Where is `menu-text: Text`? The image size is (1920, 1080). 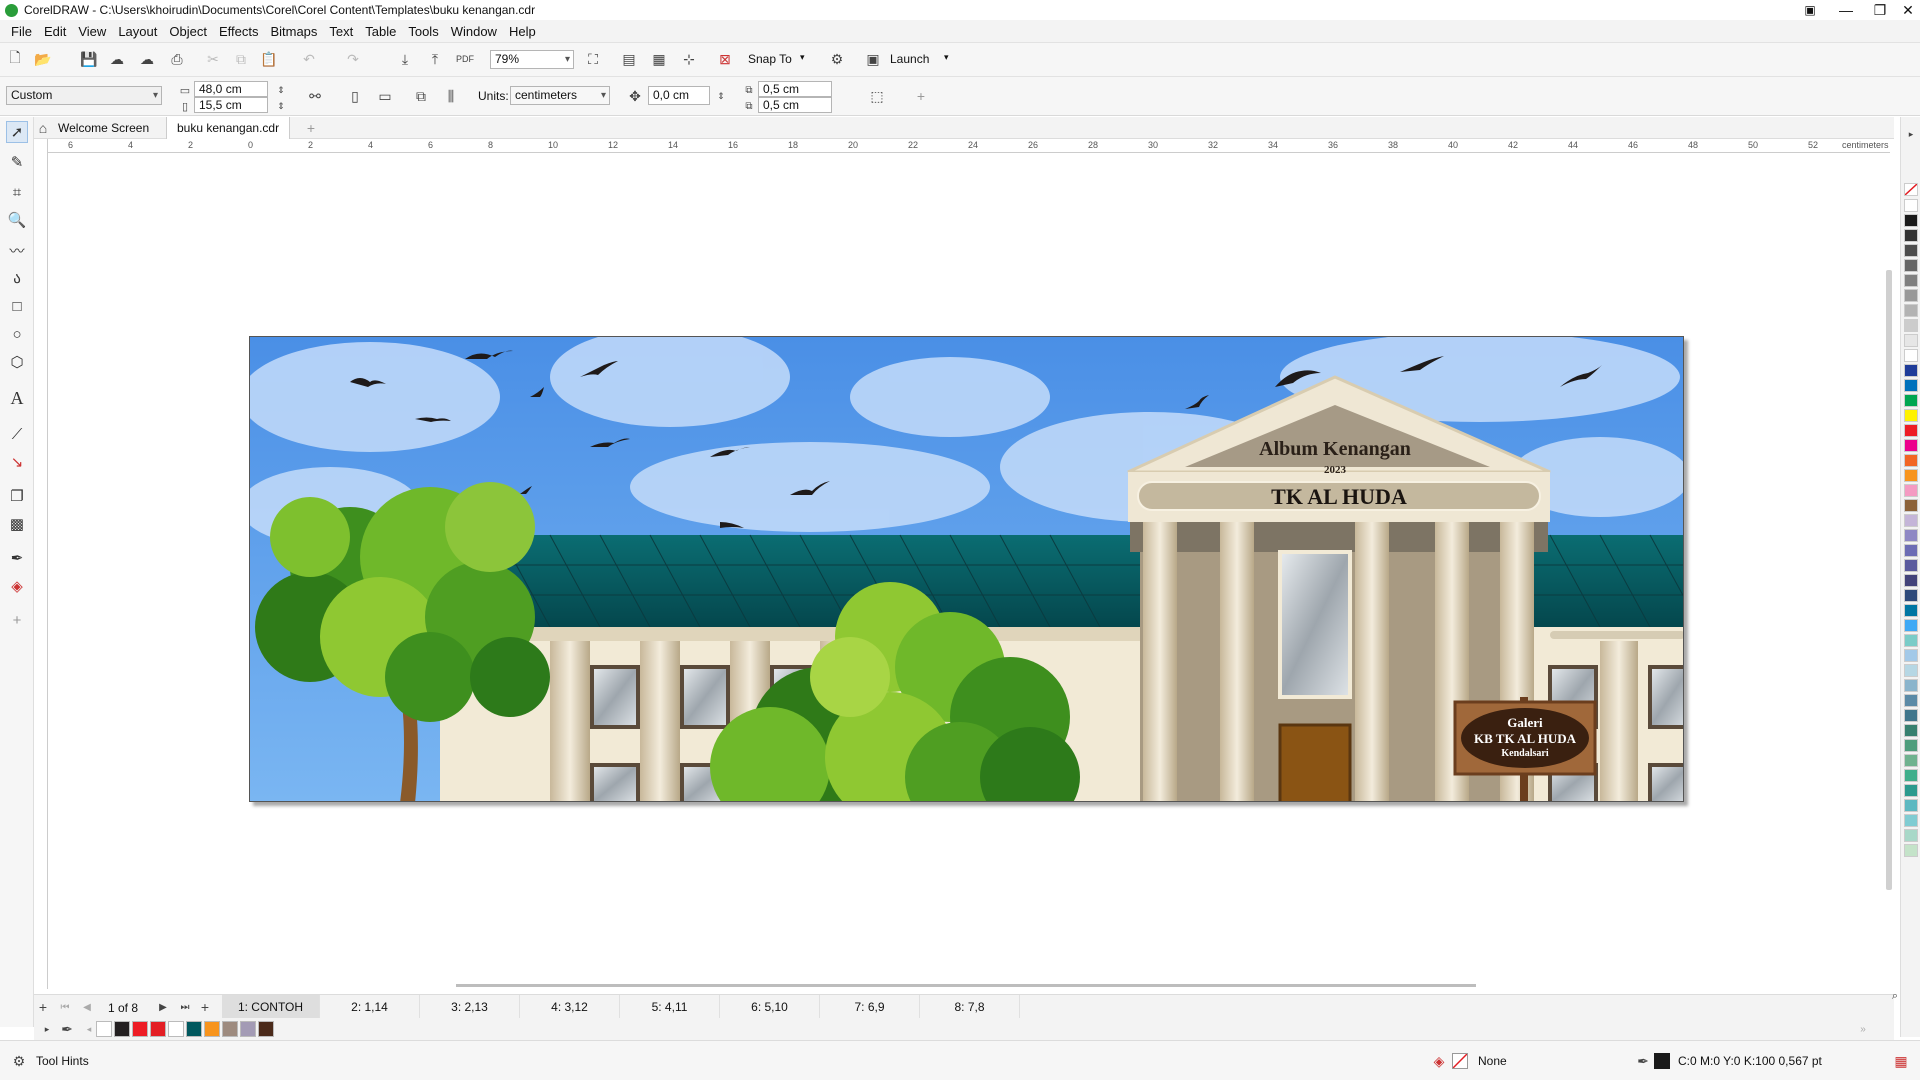
menu-text: Text is located at coordinates (341, 31).